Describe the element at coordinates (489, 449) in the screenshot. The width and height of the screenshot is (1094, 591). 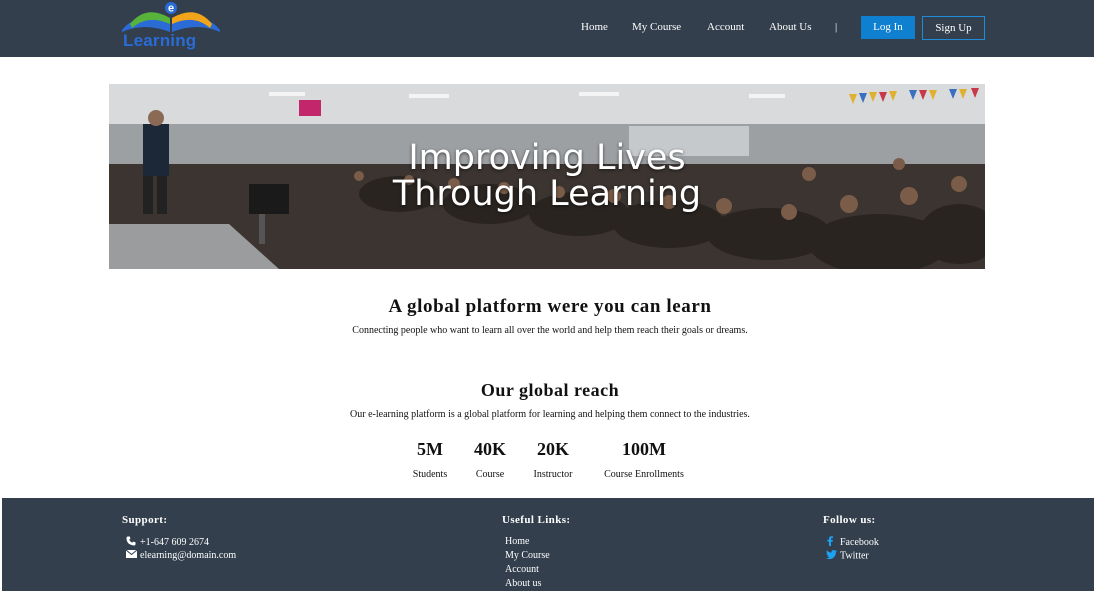
I see `stat-value: 40K` at that location.